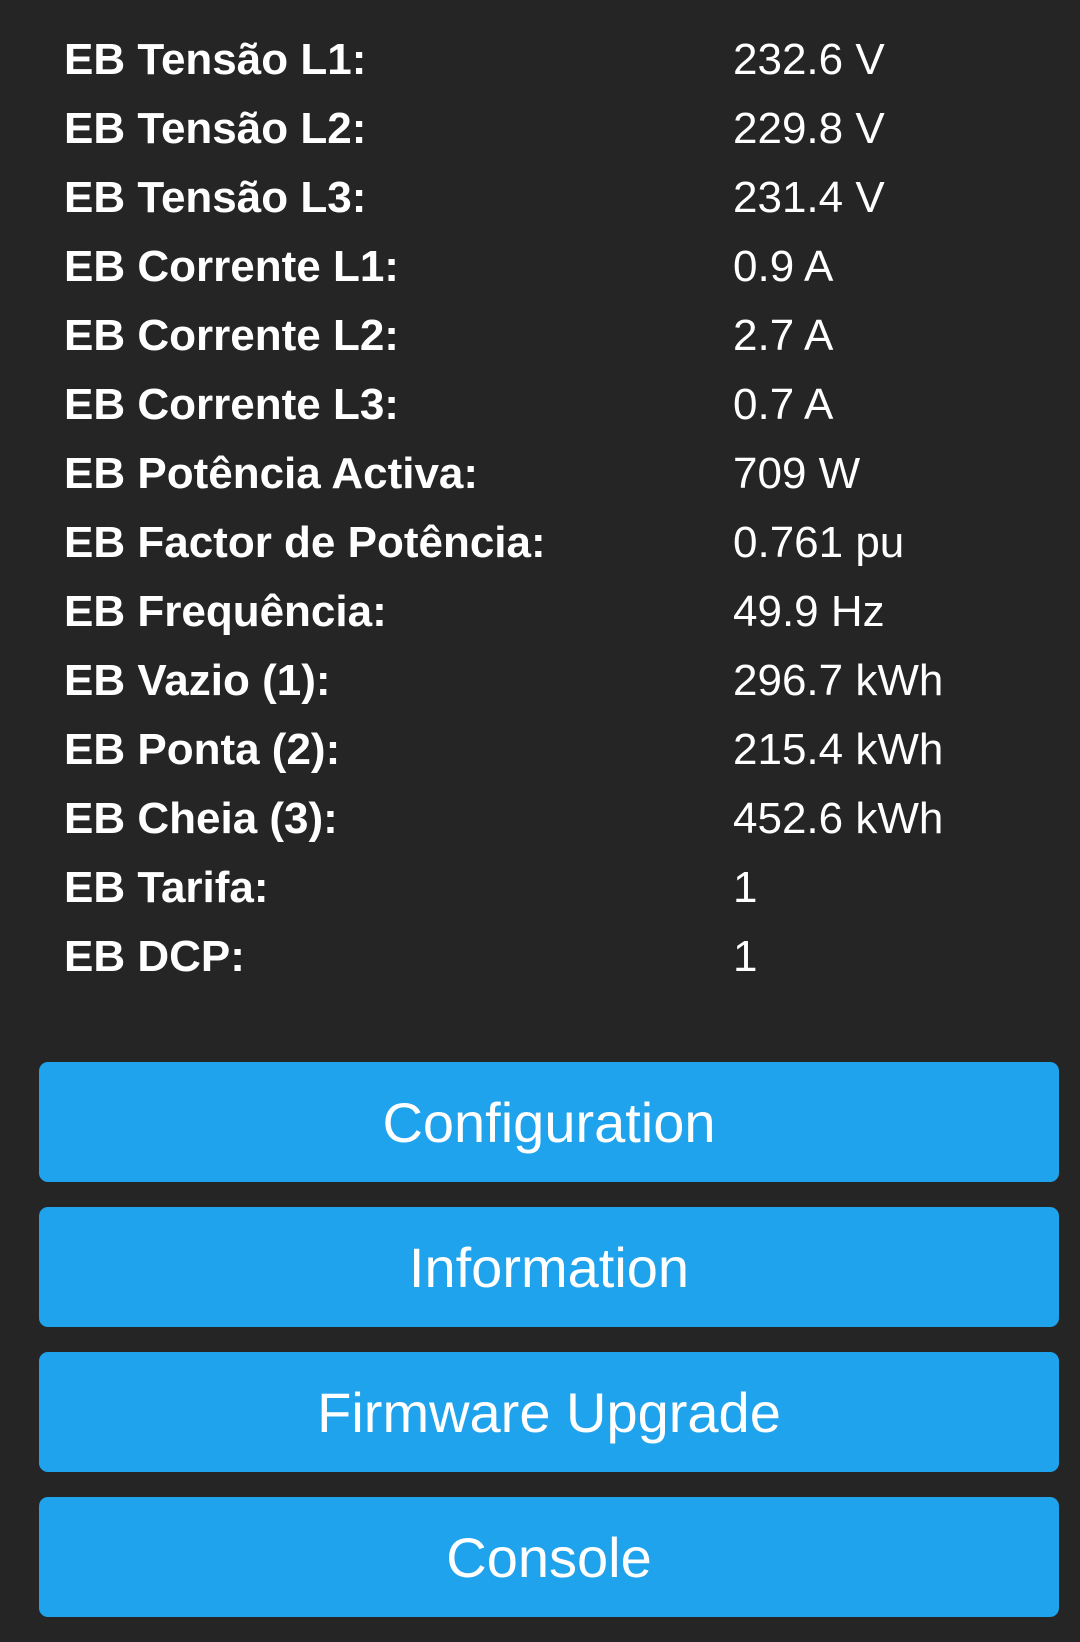  I want to click on reading-value: 231.4 V, so click(809, 197).